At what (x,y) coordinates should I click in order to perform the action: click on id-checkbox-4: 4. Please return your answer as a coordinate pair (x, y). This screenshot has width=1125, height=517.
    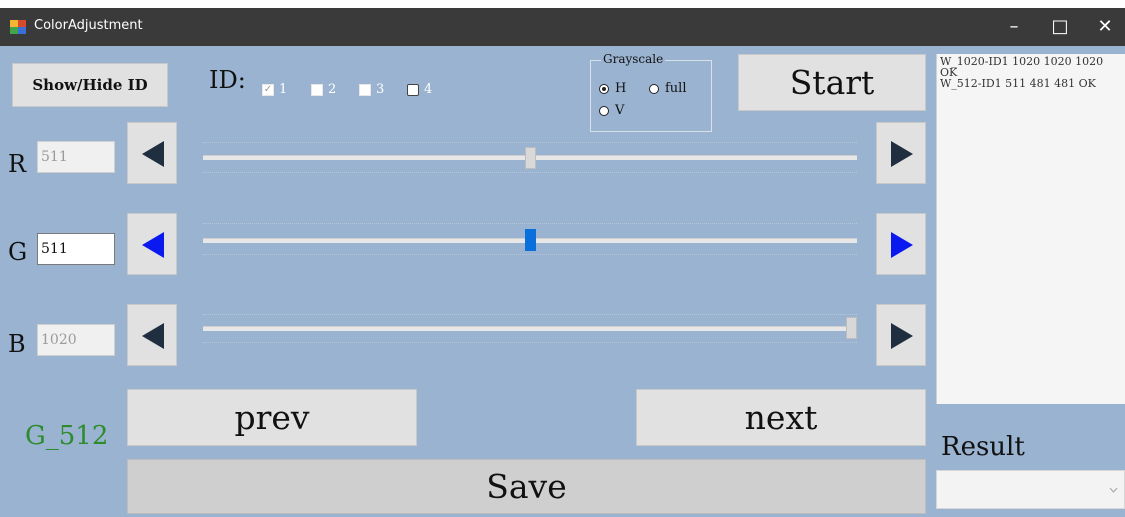
    Looking at the image, I should click on (419, 89).